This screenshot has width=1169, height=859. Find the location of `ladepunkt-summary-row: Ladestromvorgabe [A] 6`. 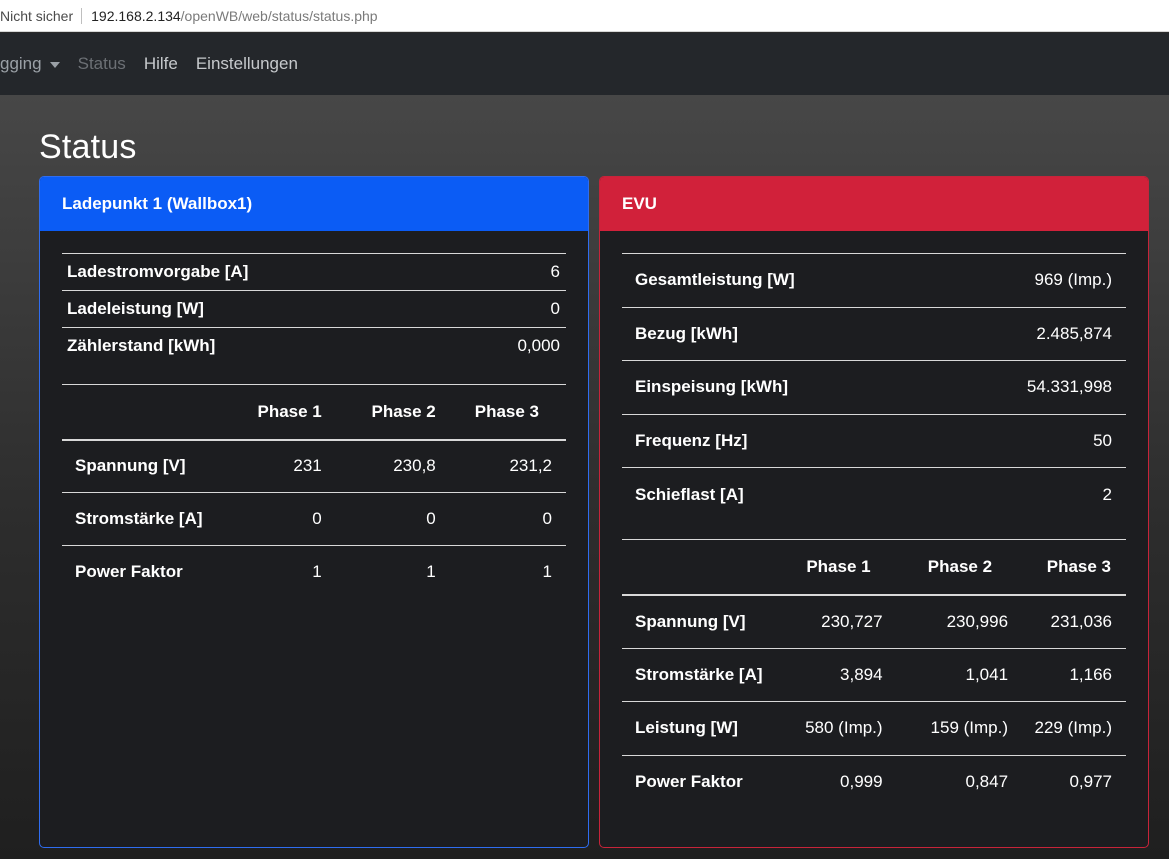

ladepunkt-summary-row: Ladestromvorgabe [A] 6 is located at coordinates (314, 272).